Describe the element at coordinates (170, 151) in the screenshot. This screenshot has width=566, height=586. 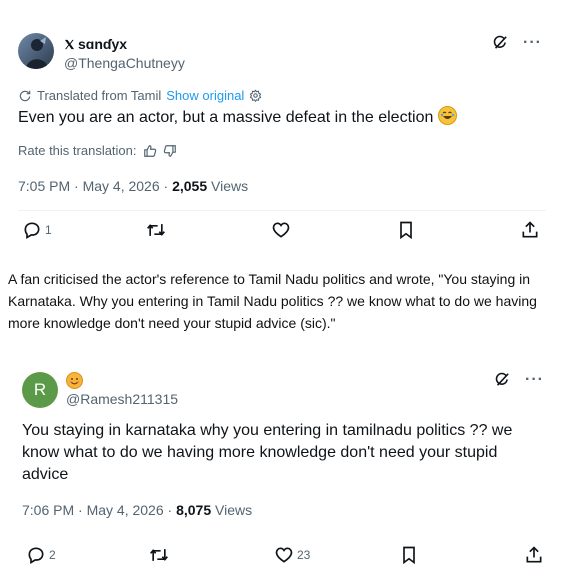
I see `thumbs-down-icon` at that location.